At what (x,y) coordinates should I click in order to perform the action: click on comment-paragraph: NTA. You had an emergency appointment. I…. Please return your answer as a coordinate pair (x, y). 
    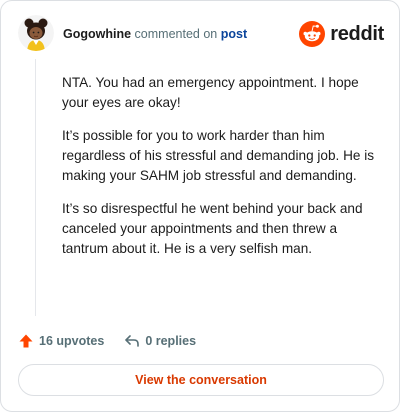
    Looking at the image, I should click on (210, 92).